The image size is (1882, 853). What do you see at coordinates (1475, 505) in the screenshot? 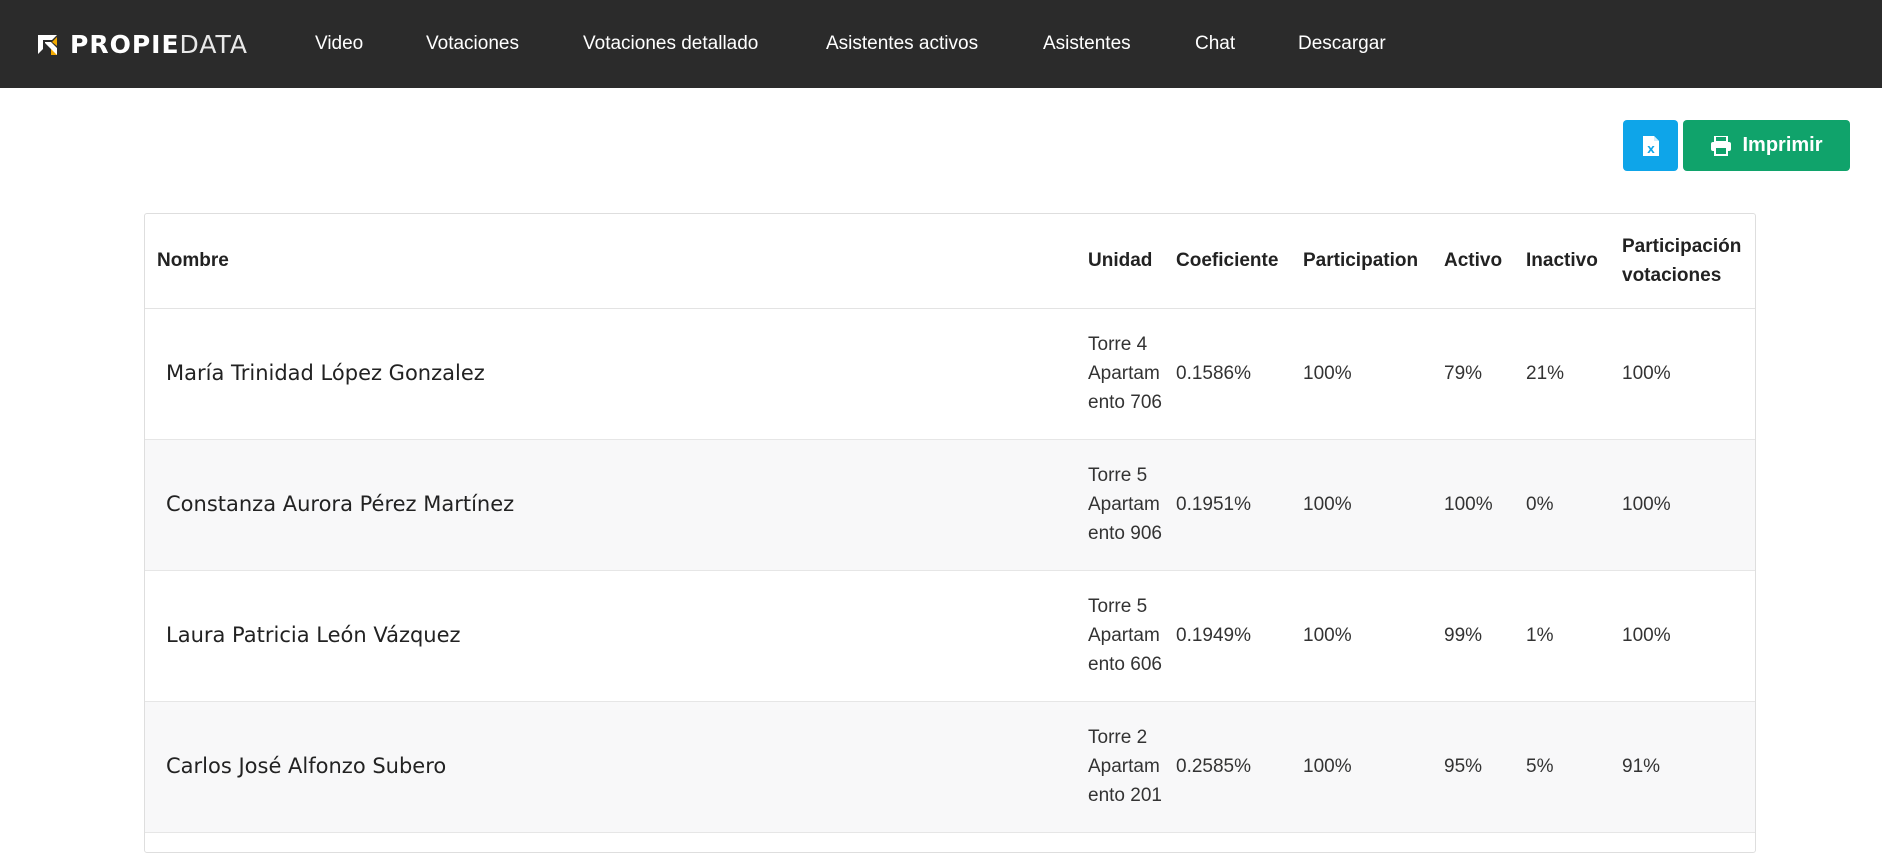
I see `cell-activo: 100%` at bounding box center [1475, 505].